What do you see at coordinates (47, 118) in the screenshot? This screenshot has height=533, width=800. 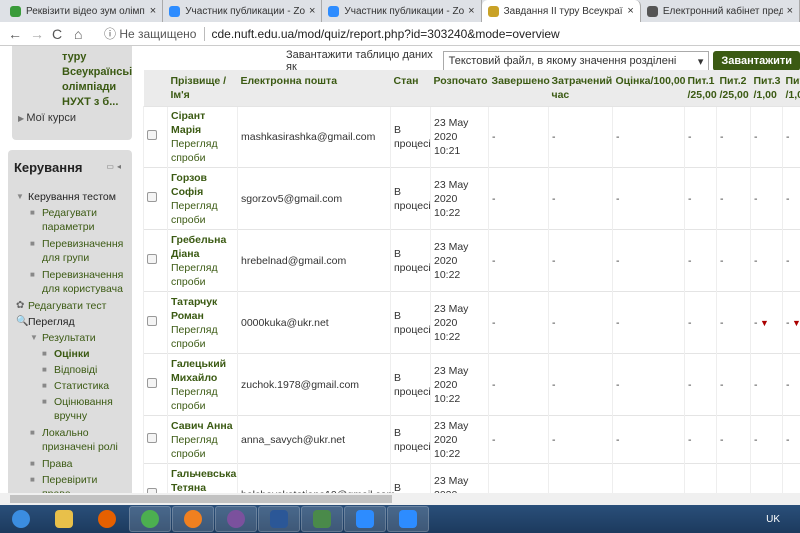 I see `my-courses-link: ▶ Мої курси` at bounding box center [47, 118].